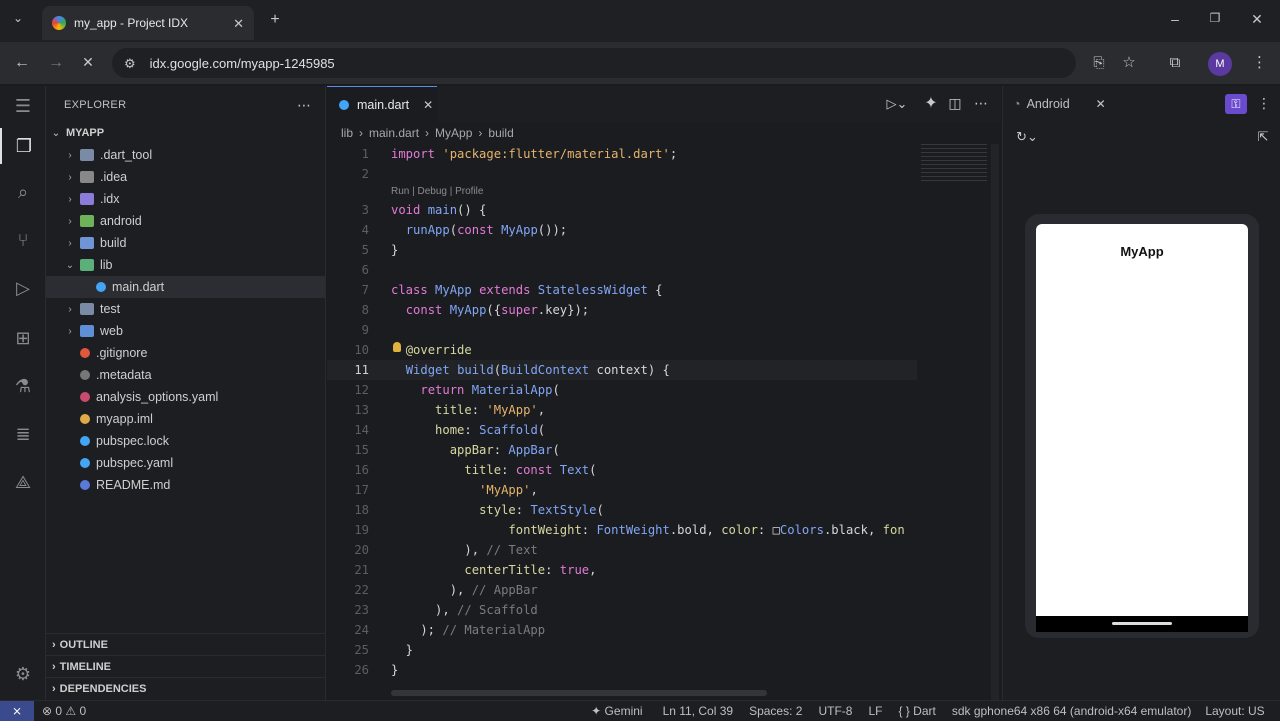 This screenshot has width=1280, height=721. I want to click on problems-count: ⊗ 0 ⚠ 0, so click(64, 711).